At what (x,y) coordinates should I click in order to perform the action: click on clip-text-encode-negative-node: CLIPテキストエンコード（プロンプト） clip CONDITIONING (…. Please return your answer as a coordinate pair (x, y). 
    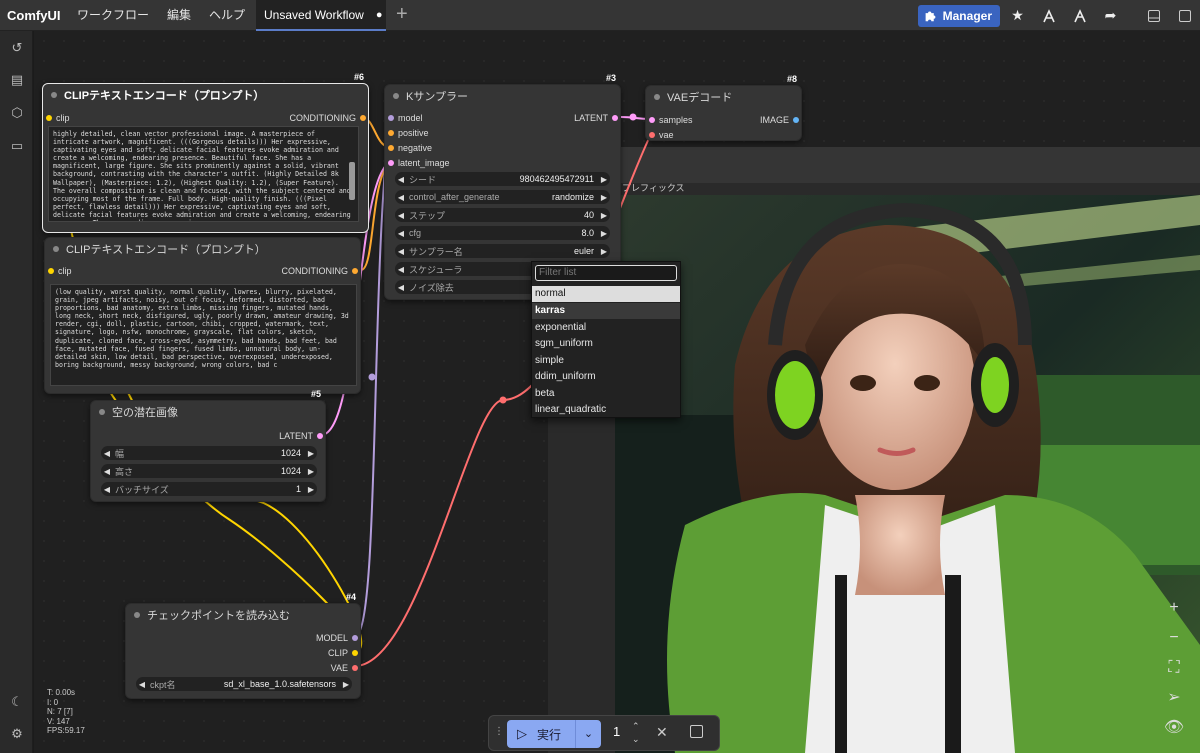
    Looking at the image, I should click on (202, 315).